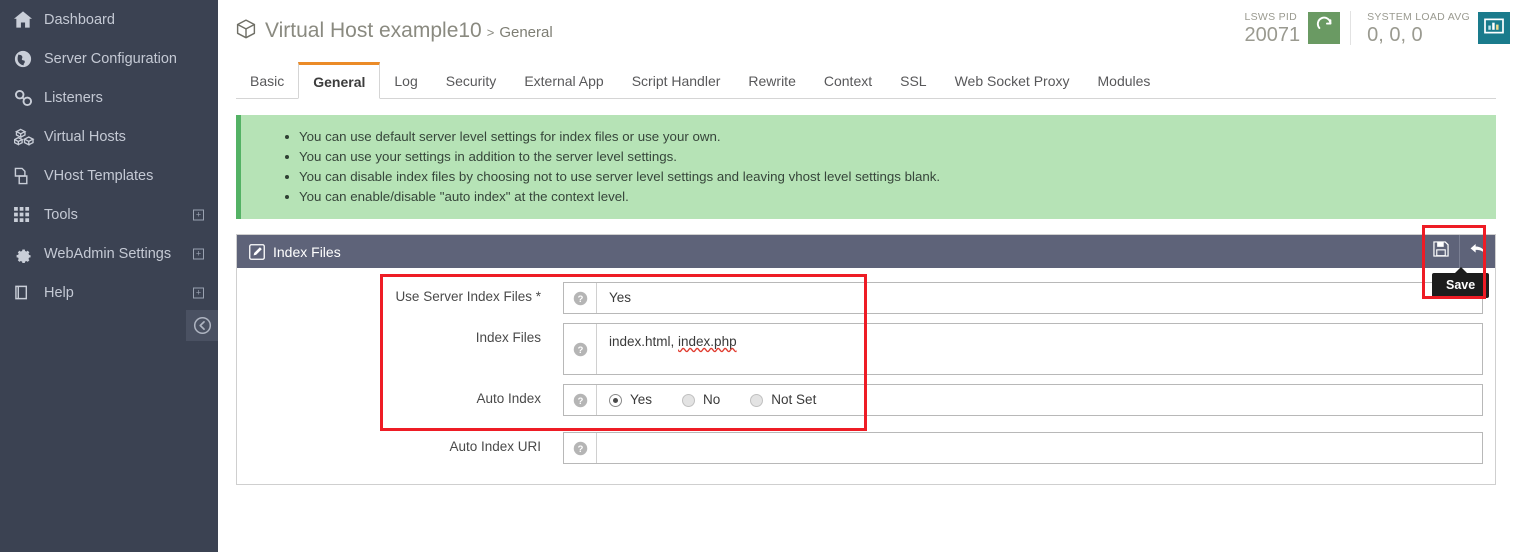  Describe the element at coordinates (373, 30) in the screenshot. I see `page-title: Virtual Host example10` at that location.